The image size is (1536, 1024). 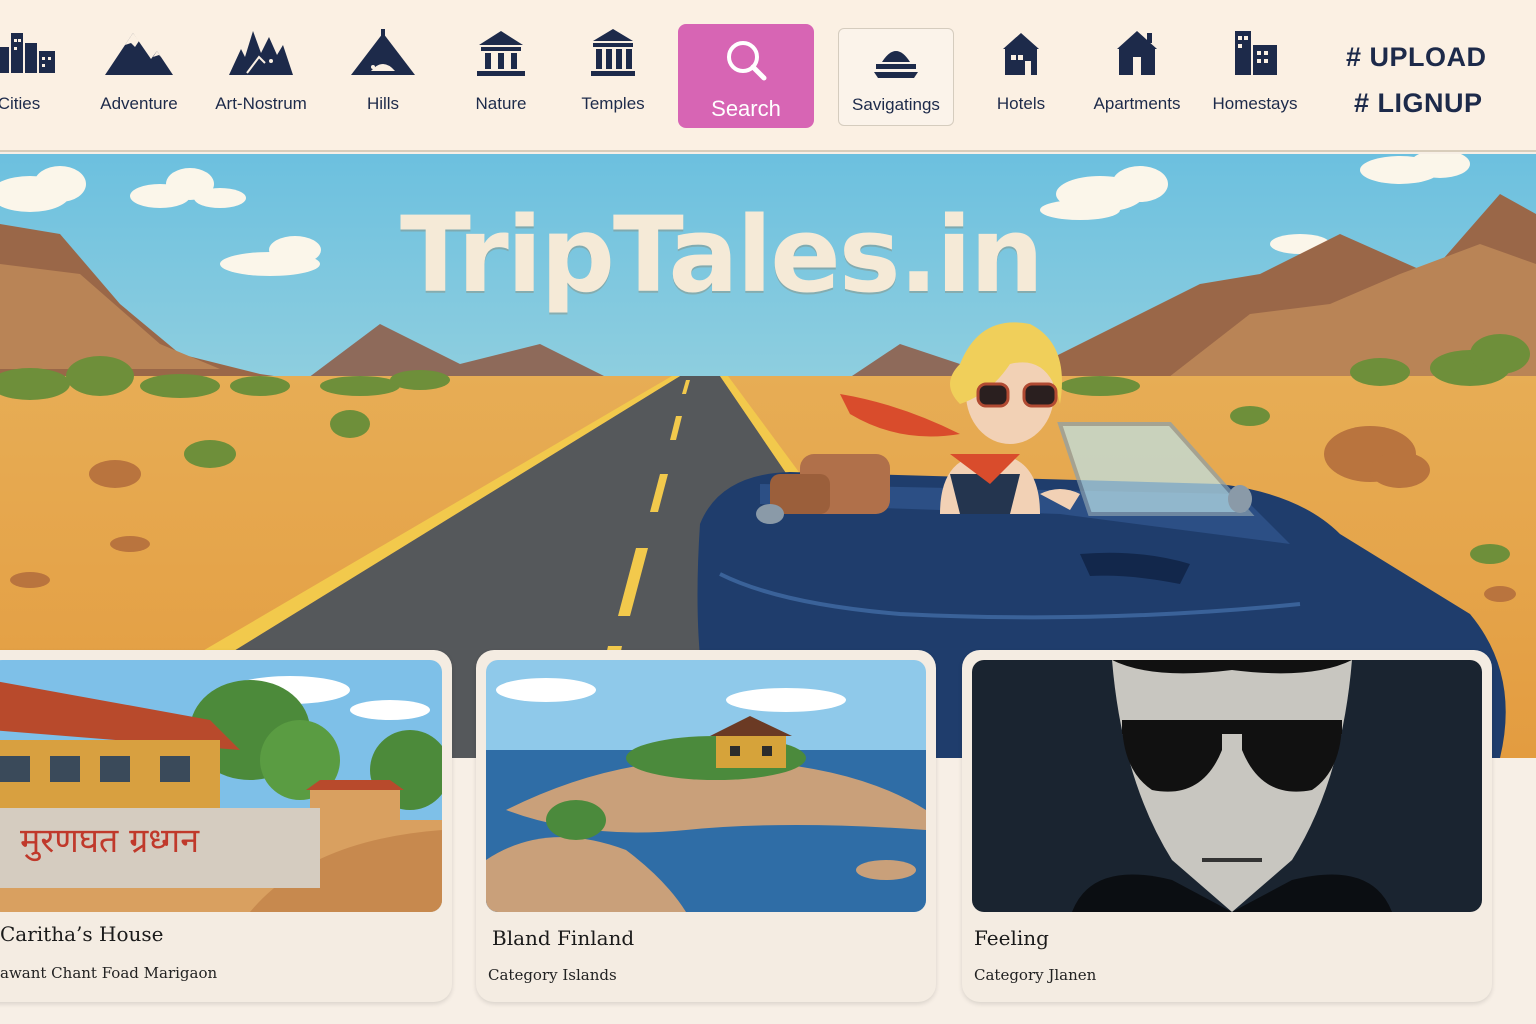 I want to click on nav-item-adventure: Adventure, so click(x=139, y=76).